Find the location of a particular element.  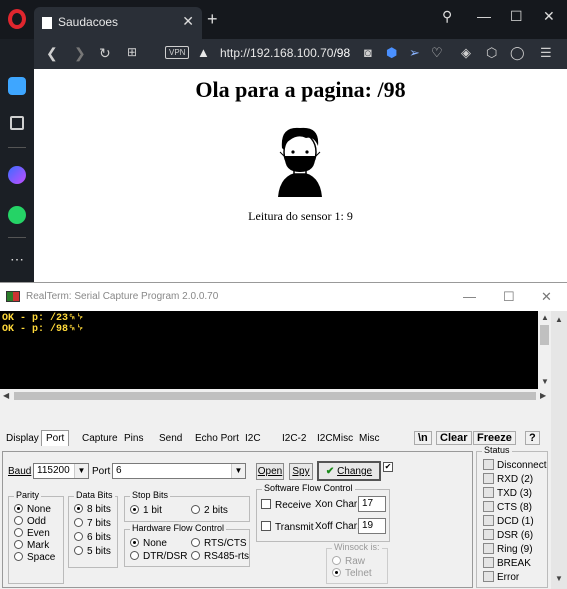

snapshot-icon: ◙ is located at coordinates (368, 52).